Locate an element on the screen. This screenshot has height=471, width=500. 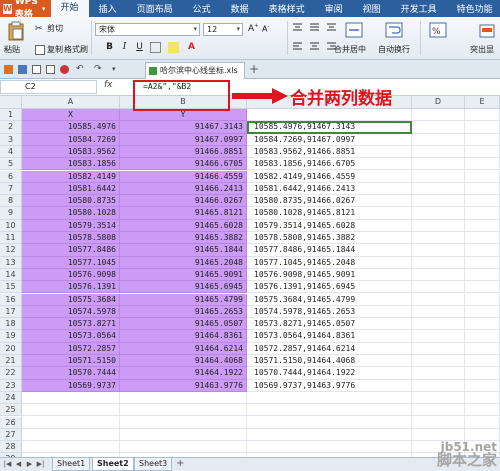
prev-sheet-icon: ◀ is located at coordinates (18, 464).